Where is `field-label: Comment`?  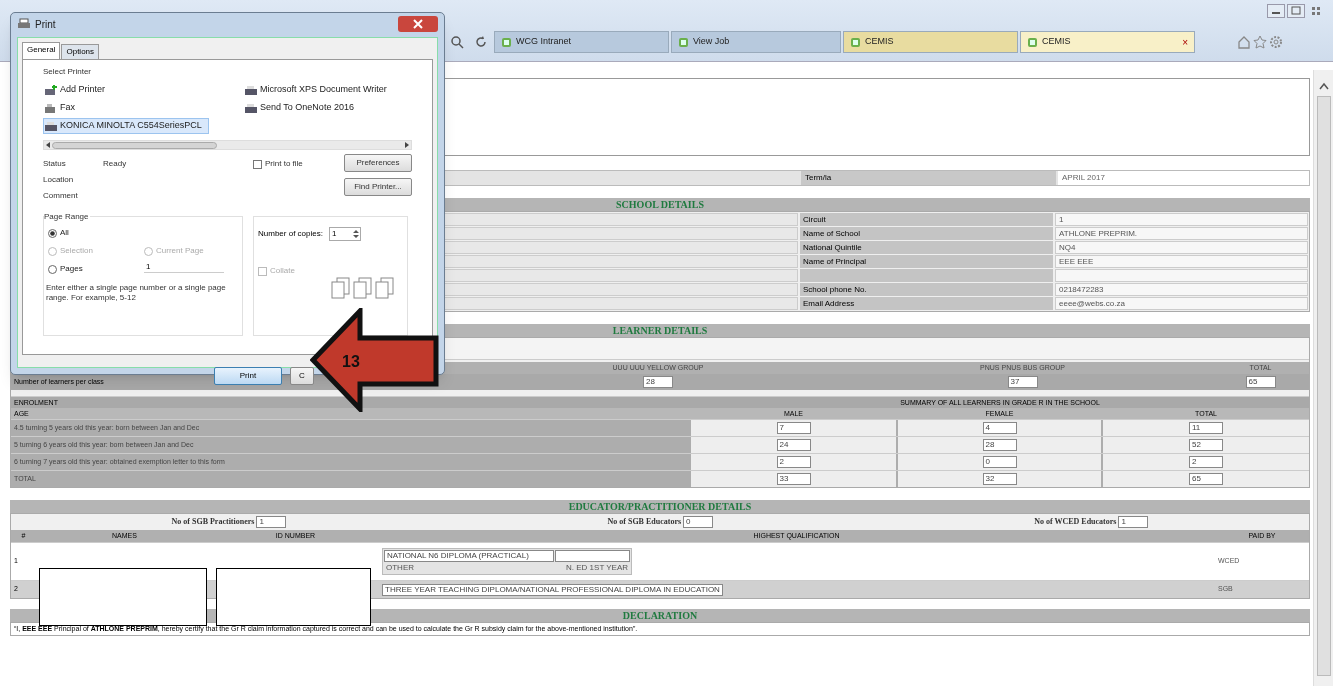
field-label: Comment is located at coordinates (61, 196).